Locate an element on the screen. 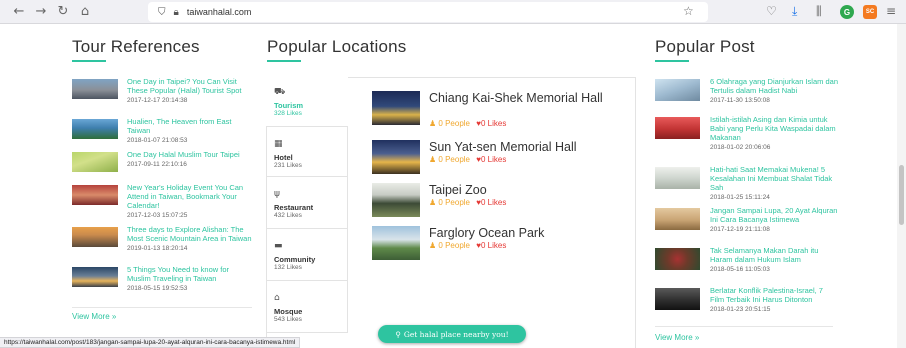 Image resolution: width=906 pixels, height=348 pixels. place-name: Farglory Ocean Park is located at coordinates (529, 233).